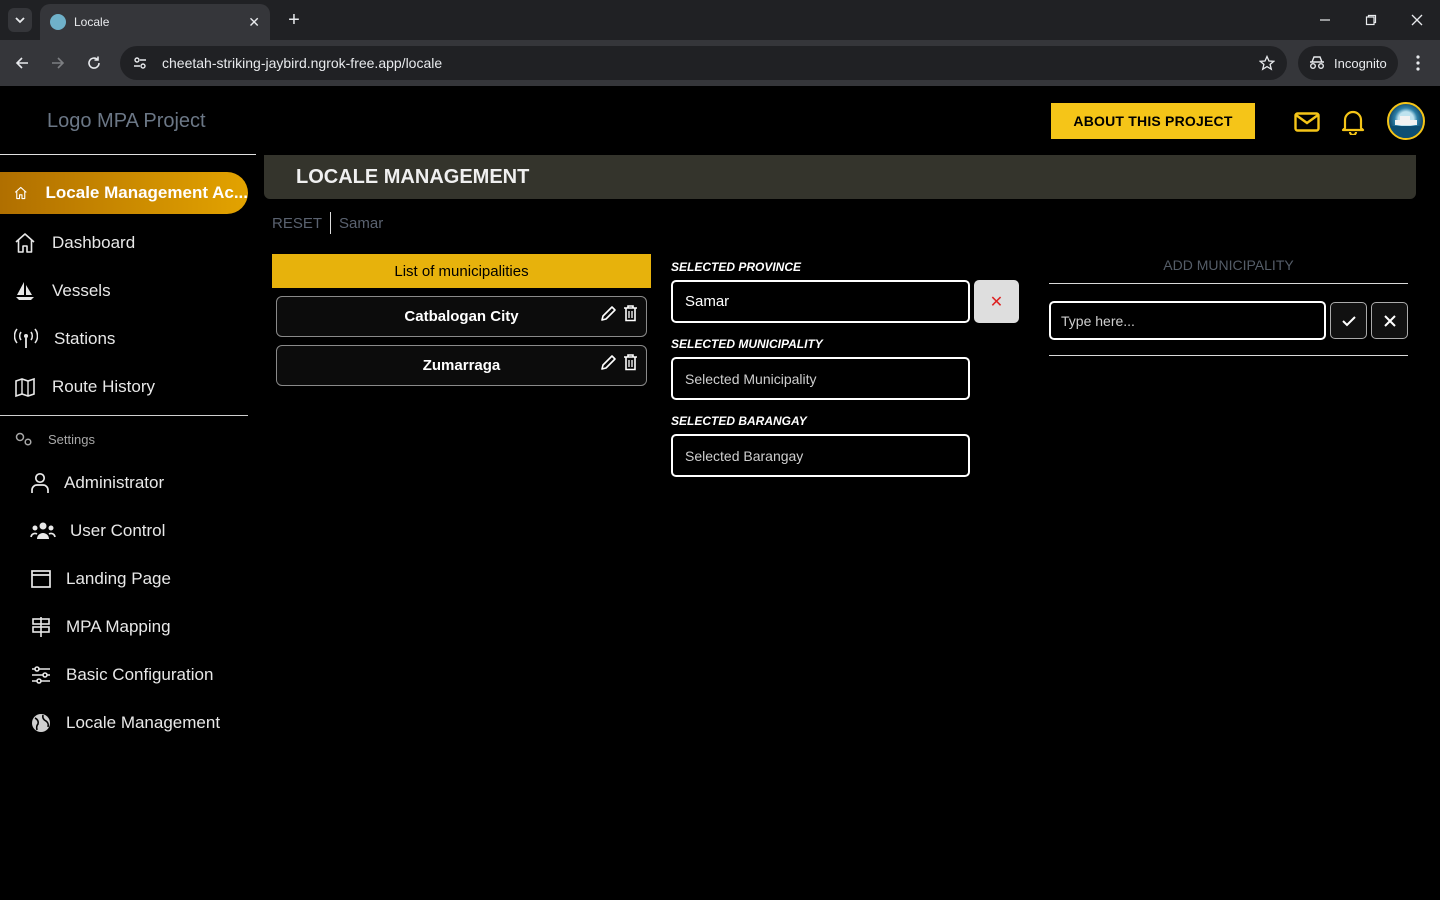 This screenshot has height=900, width=1440. I want to click on browser-menu-button, so click(1418, 63).